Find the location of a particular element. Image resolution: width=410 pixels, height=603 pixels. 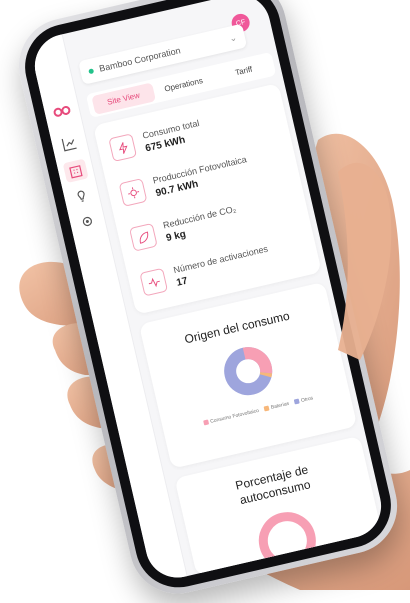

legend-pv: Consumo Fotovoltaico is located at coordinates (234, 416).